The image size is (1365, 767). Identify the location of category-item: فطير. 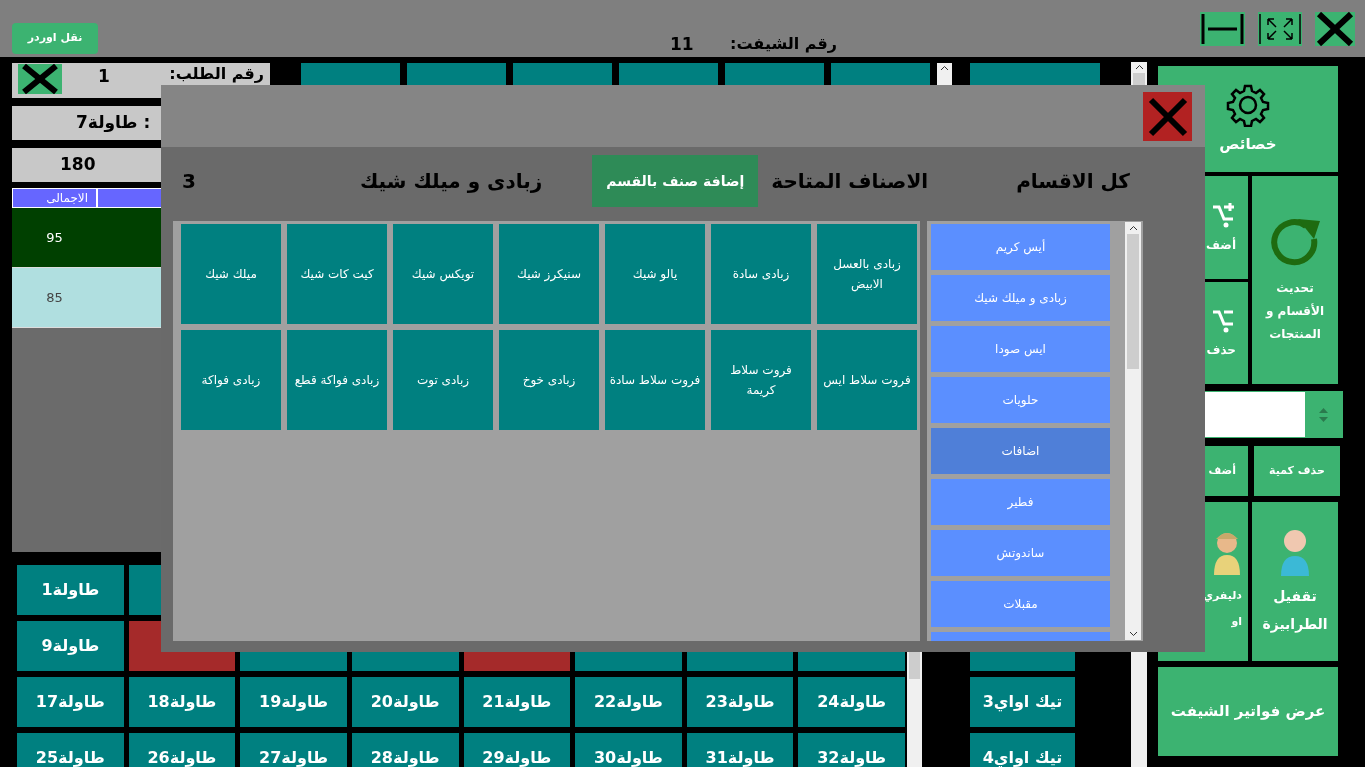
(1020, 502).